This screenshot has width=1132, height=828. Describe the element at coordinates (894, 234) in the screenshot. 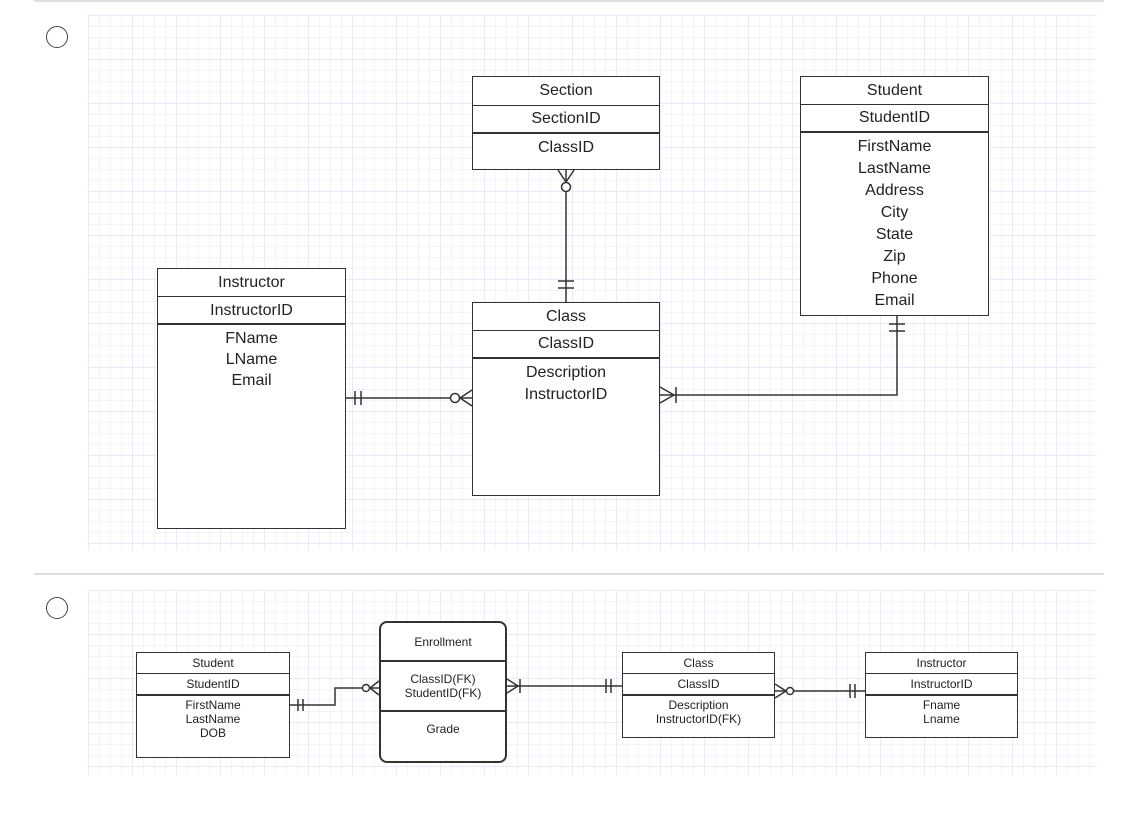

I see `attribute: State` at that location.